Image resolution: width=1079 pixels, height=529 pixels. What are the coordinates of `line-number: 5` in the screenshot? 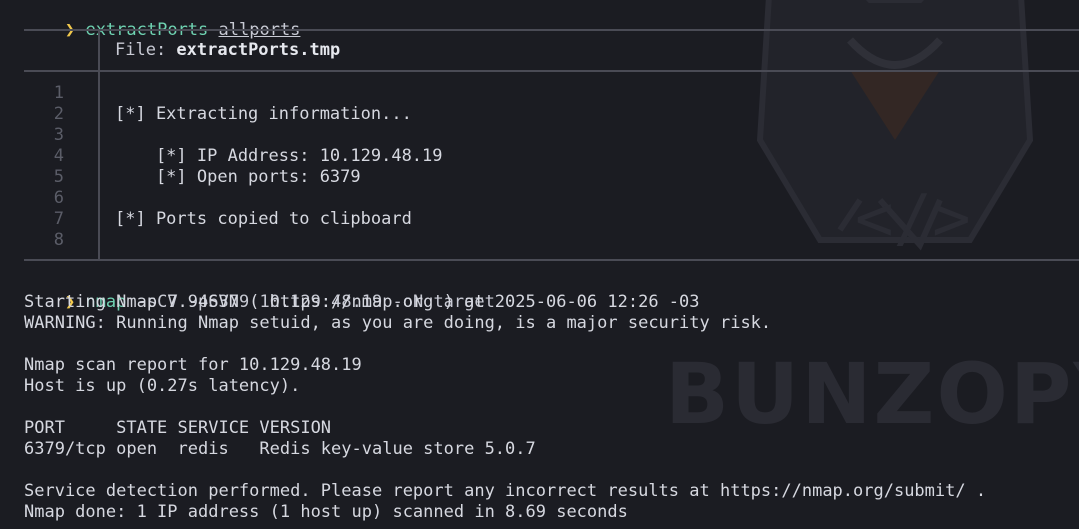 It's located at (58, 177).